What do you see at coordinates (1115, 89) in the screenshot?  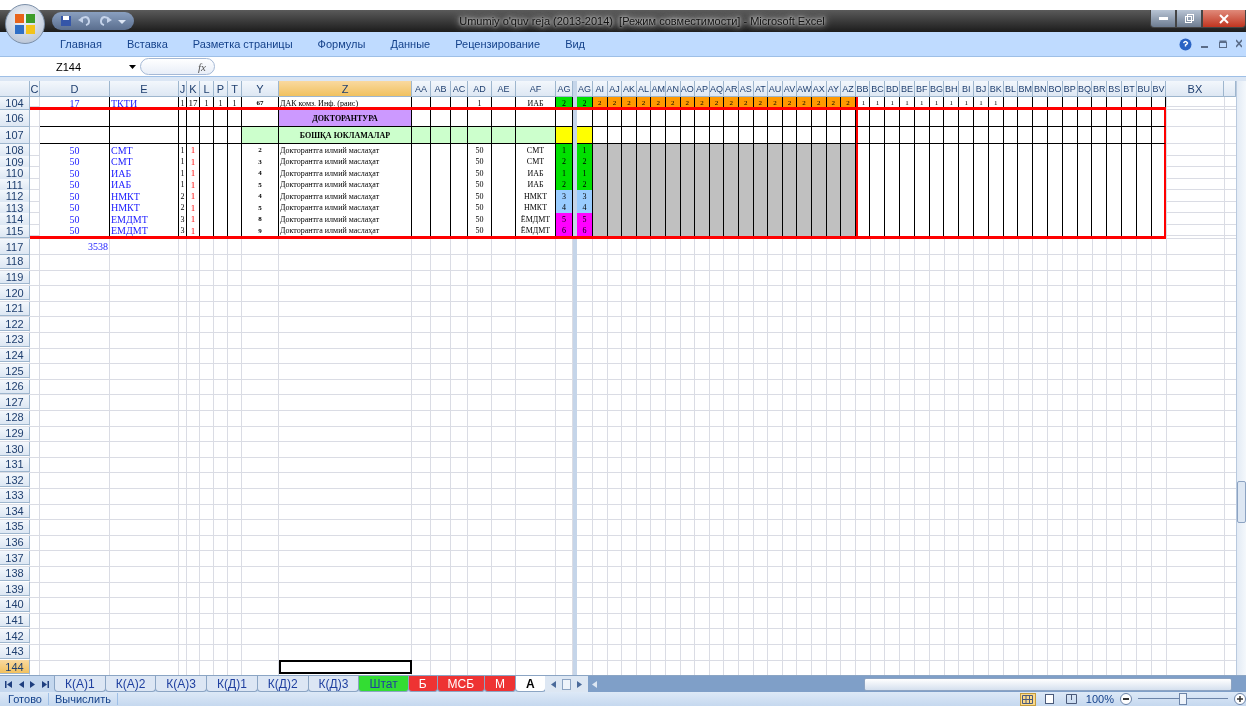 I see `column-header: BS` at bounding box center [1115, 89].